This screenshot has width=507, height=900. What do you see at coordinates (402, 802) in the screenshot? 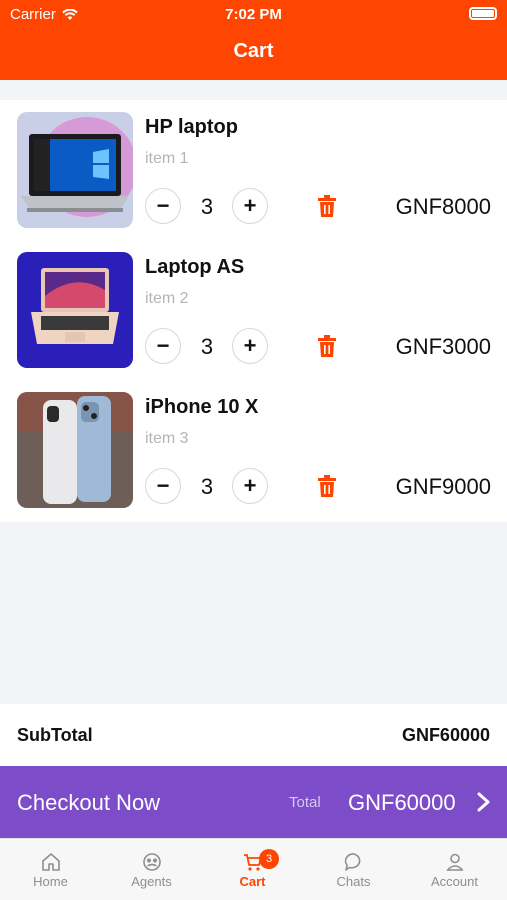
I see `total-value: GNF60000` at bounding box center [402, 802].